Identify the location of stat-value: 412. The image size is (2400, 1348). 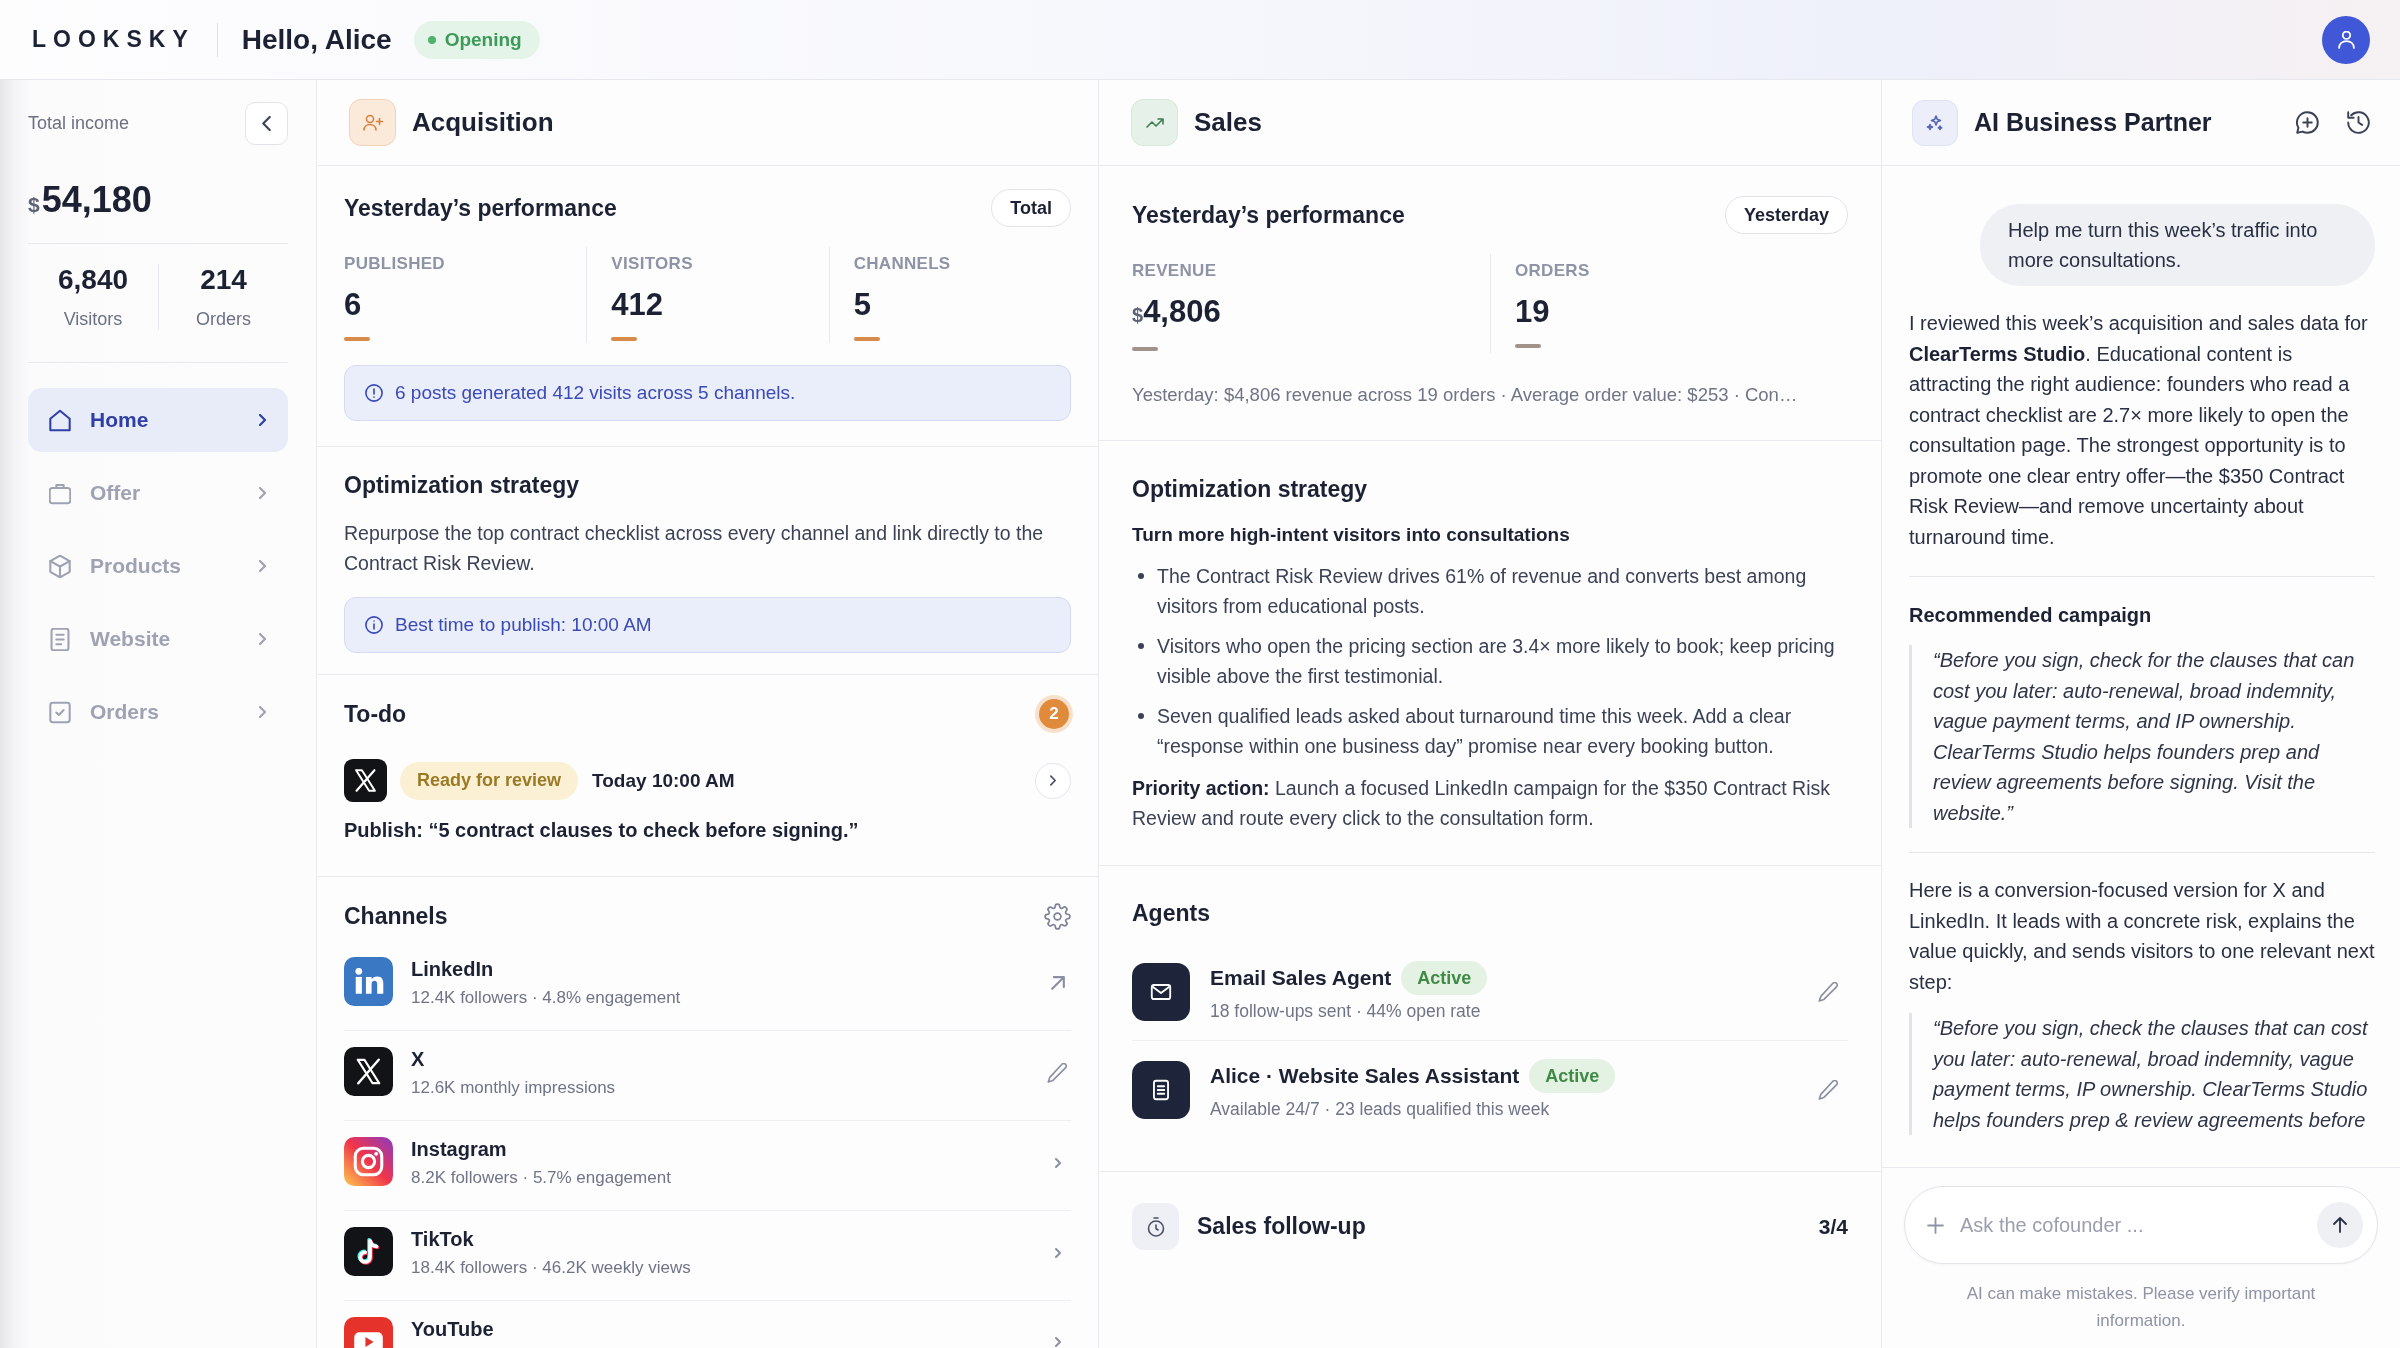
(637, 305).